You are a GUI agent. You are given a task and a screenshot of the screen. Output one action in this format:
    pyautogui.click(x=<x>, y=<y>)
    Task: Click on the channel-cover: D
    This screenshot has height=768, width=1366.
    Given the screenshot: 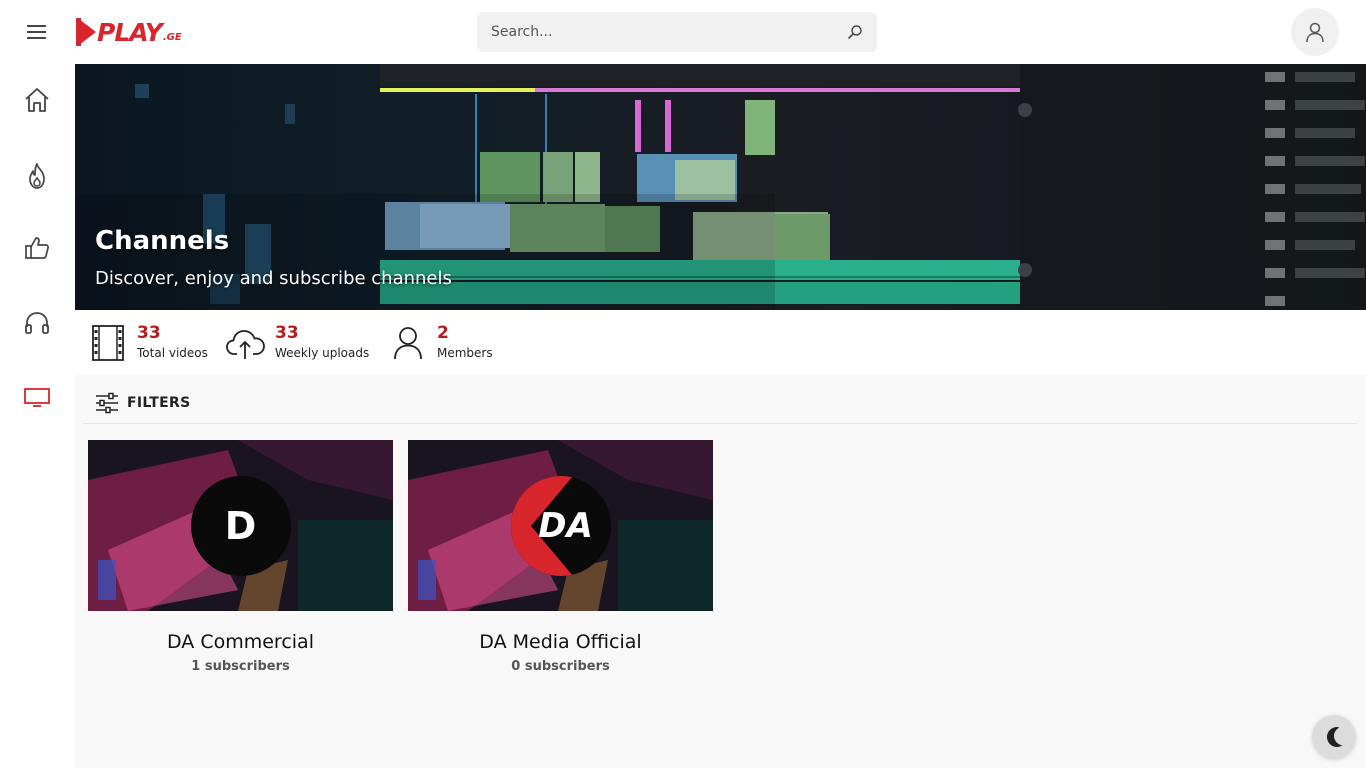 What is the action you would take?
    pyautogui.click(x=240, y=525)
    